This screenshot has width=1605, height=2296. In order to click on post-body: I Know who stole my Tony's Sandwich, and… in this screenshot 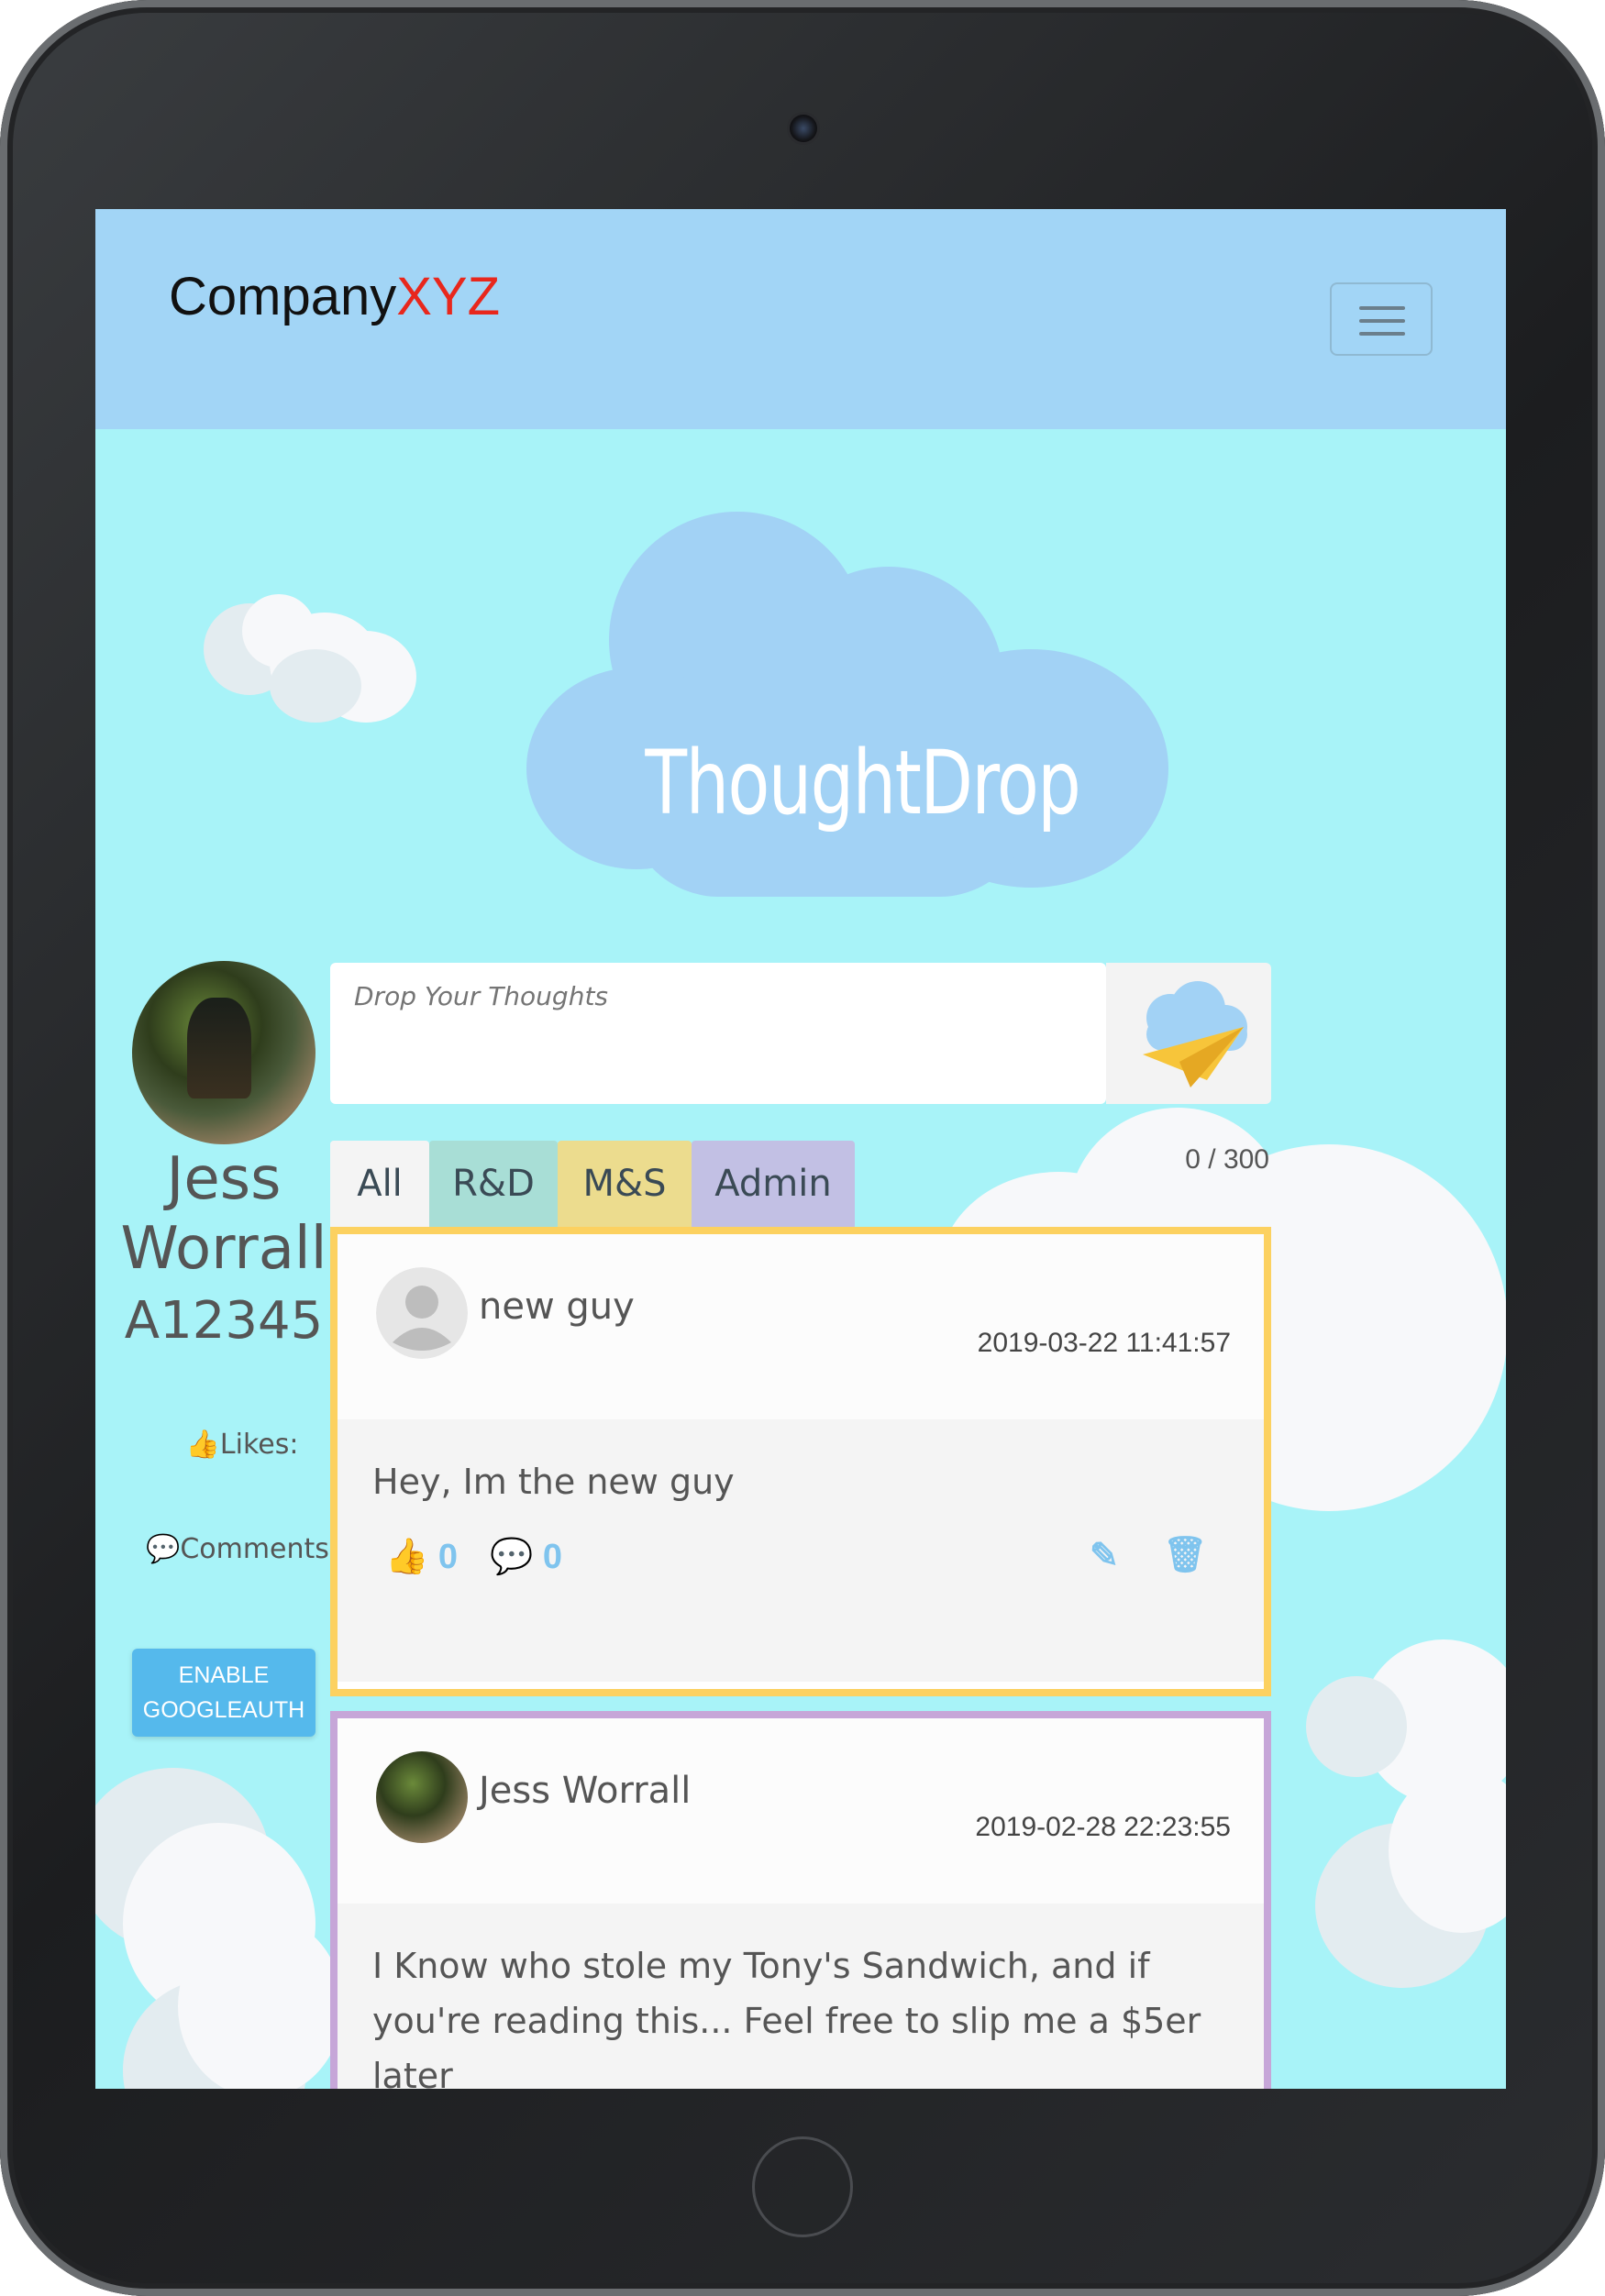, I will do `click(801, 1996)`.